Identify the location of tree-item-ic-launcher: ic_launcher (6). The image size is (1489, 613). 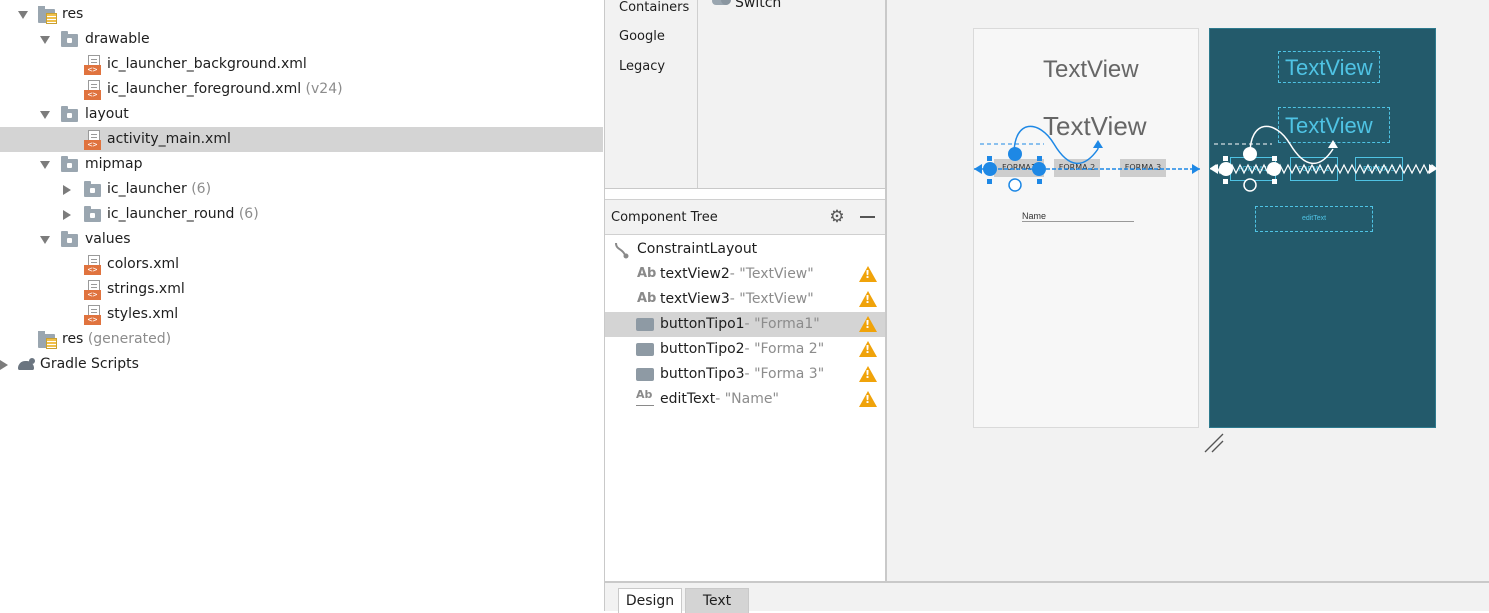
(301, 189).